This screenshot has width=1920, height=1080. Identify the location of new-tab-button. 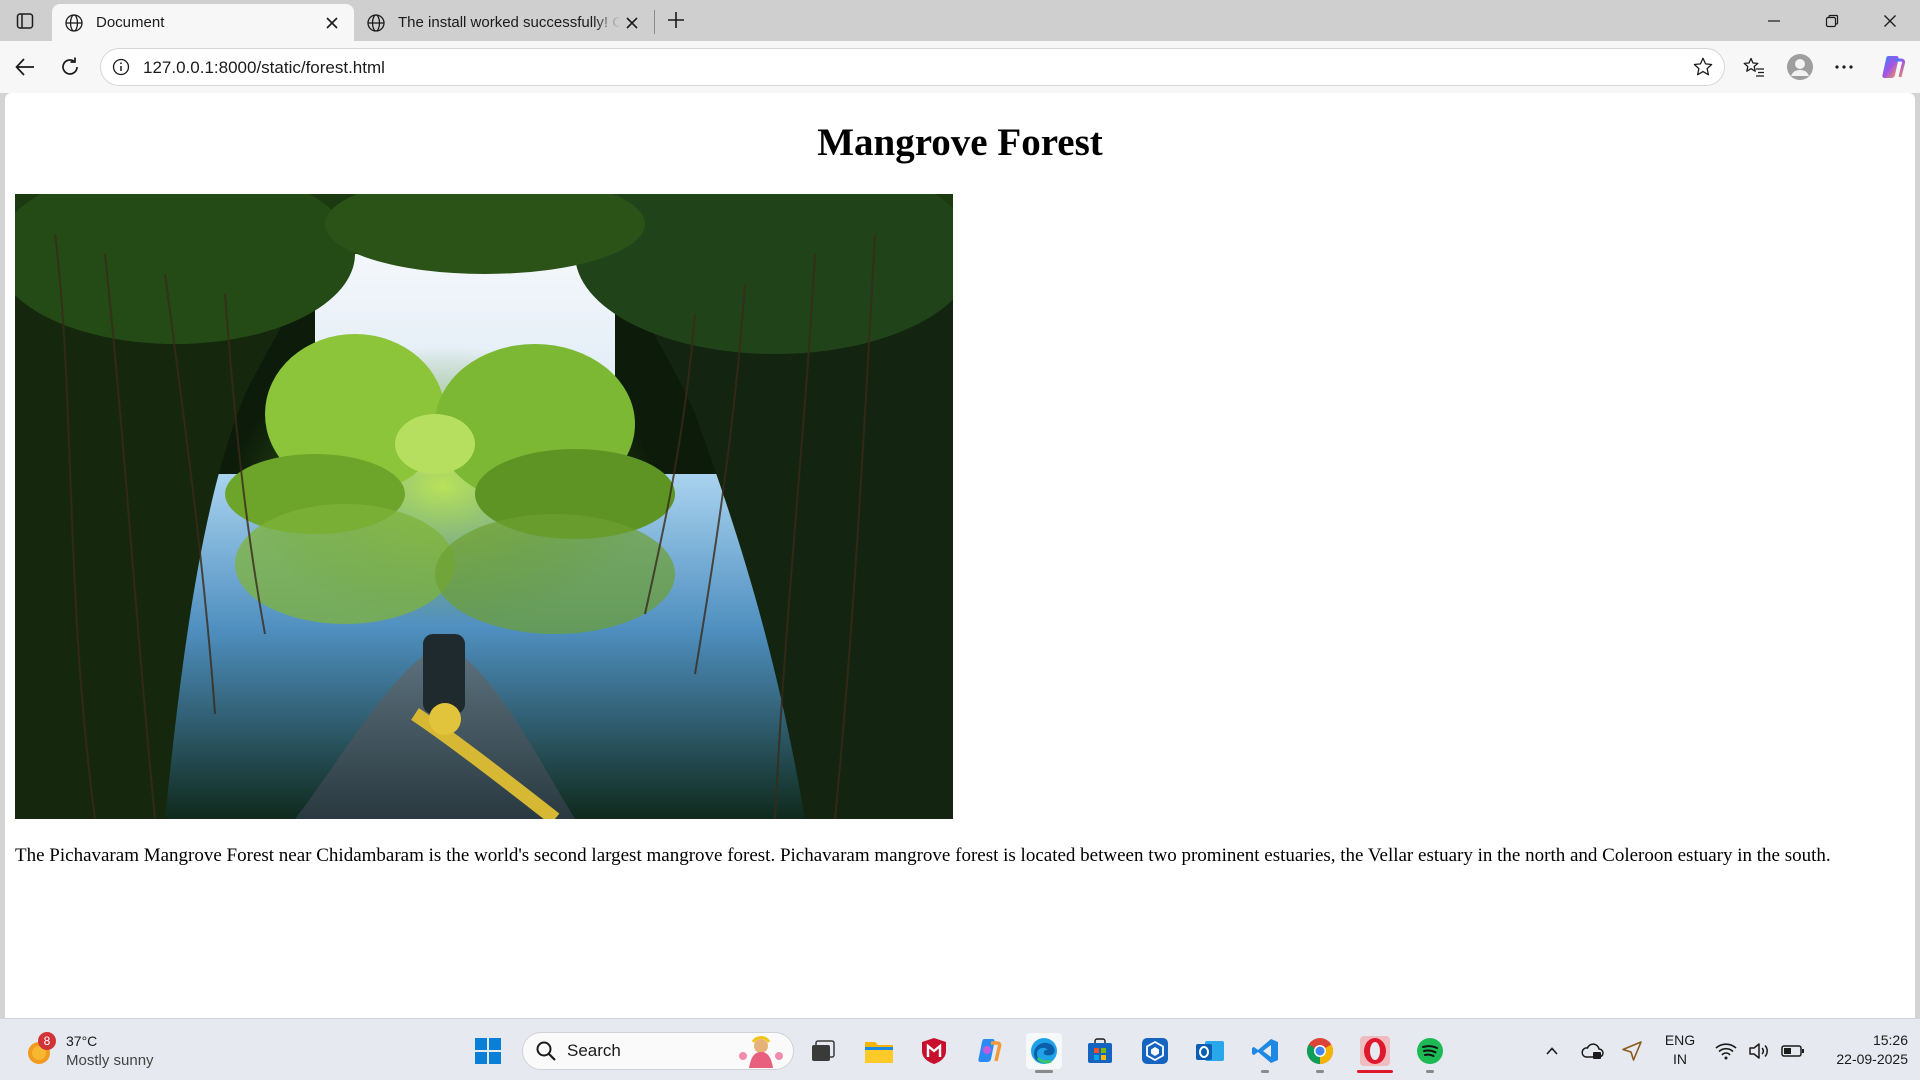
(676, 20).